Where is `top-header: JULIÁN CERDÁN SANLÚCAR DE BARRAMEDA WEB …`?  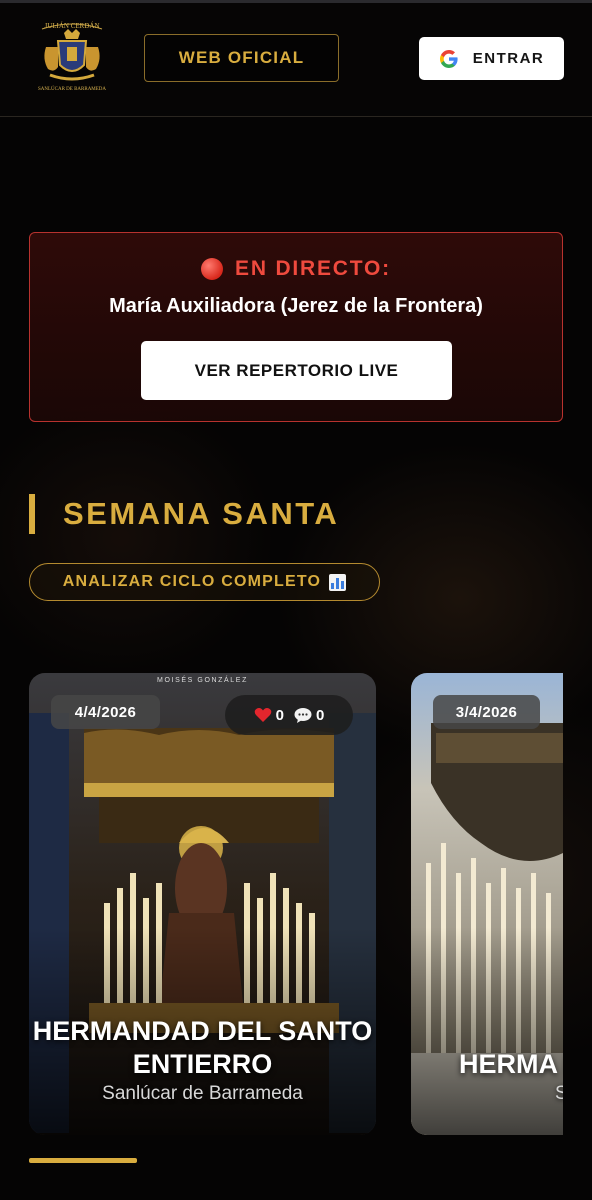
top-header: JULIÁN CERDÁN SANLÚCAR DE BARRAMEDA WEB … is located at coordinates (296, 60).